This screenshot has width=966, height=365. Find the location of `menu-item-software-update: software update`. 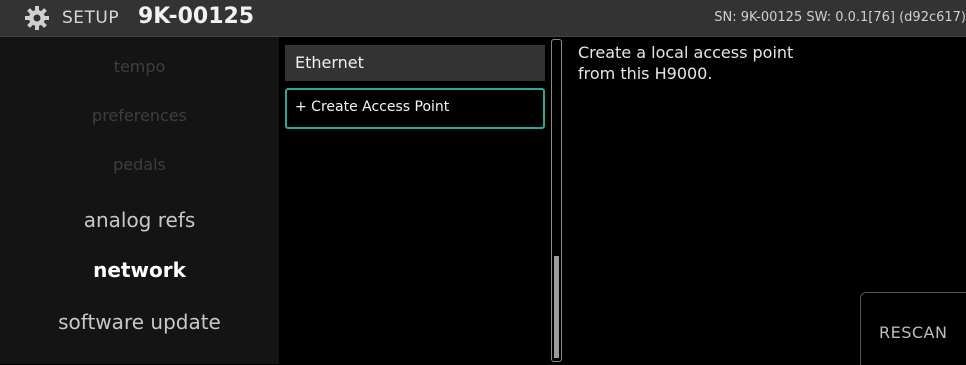

menu-item-software-update: software update is located at coordinates (139, 322).